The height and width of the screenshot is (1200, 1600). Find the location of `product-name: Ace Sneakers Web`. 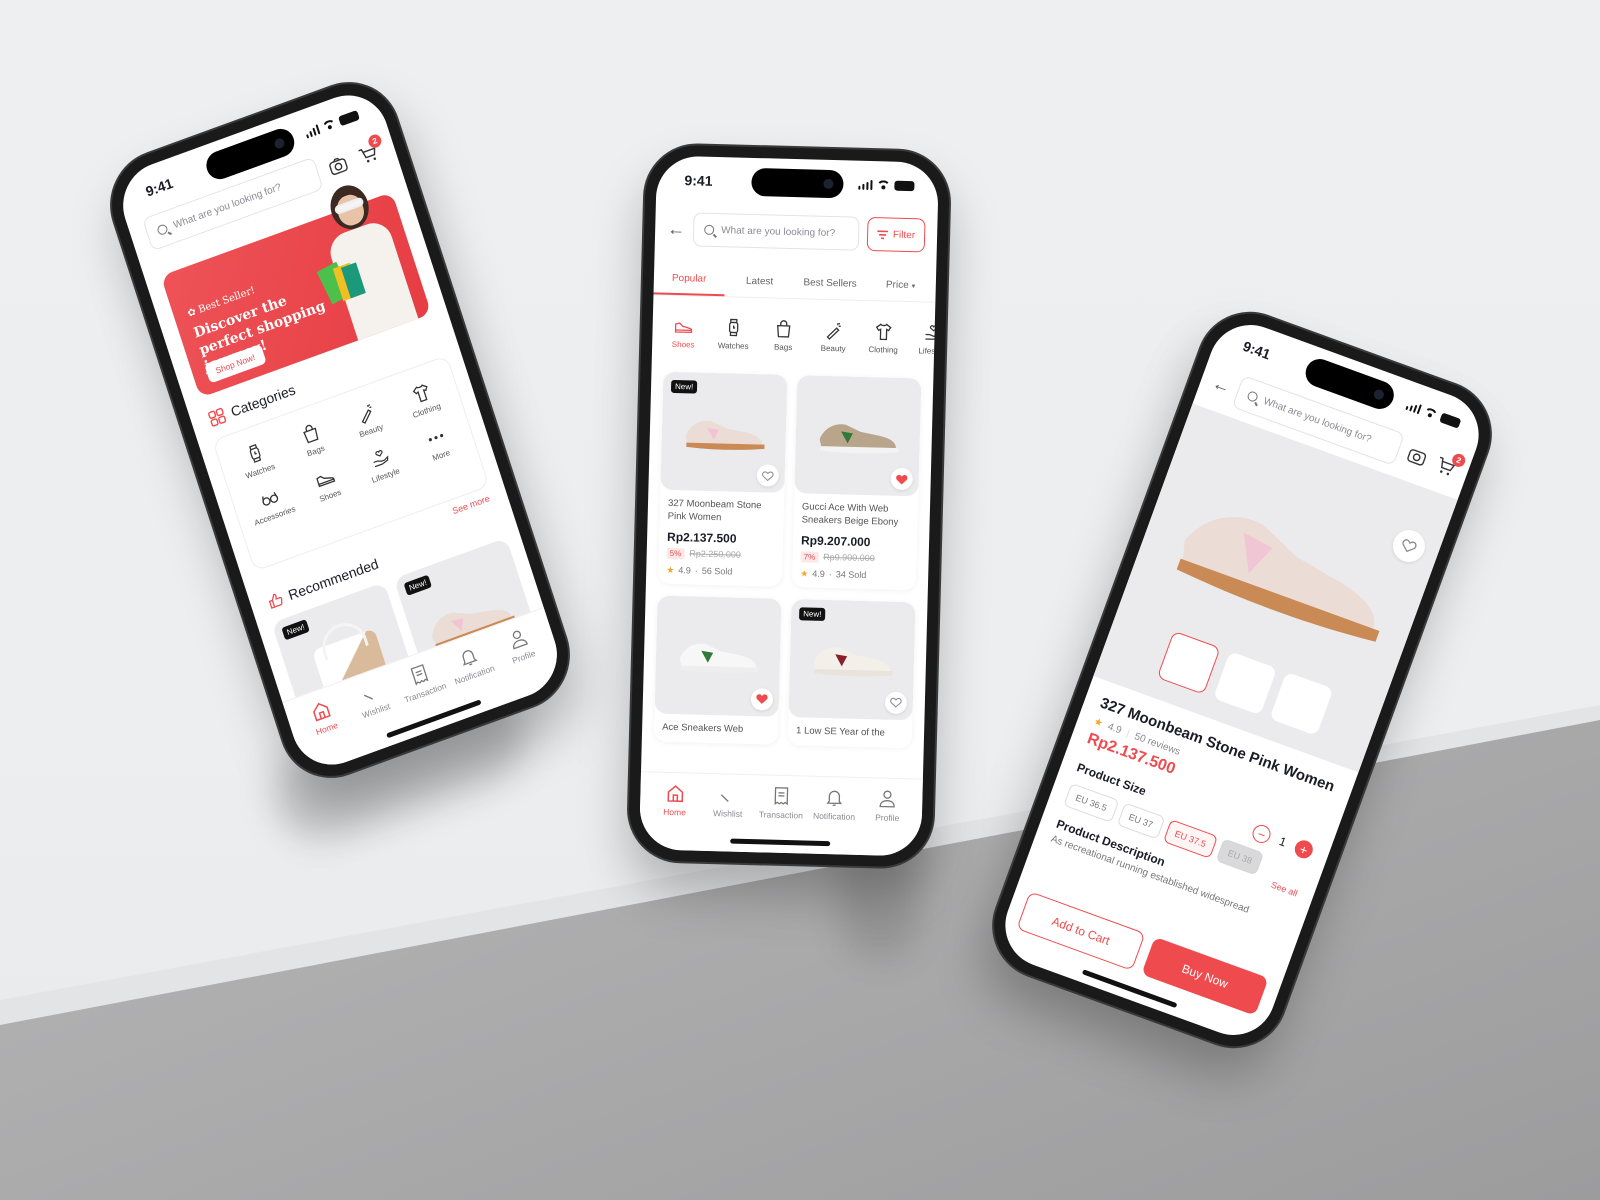

product-name: Ace Sneakers Web is located at coordinates (703, 728).